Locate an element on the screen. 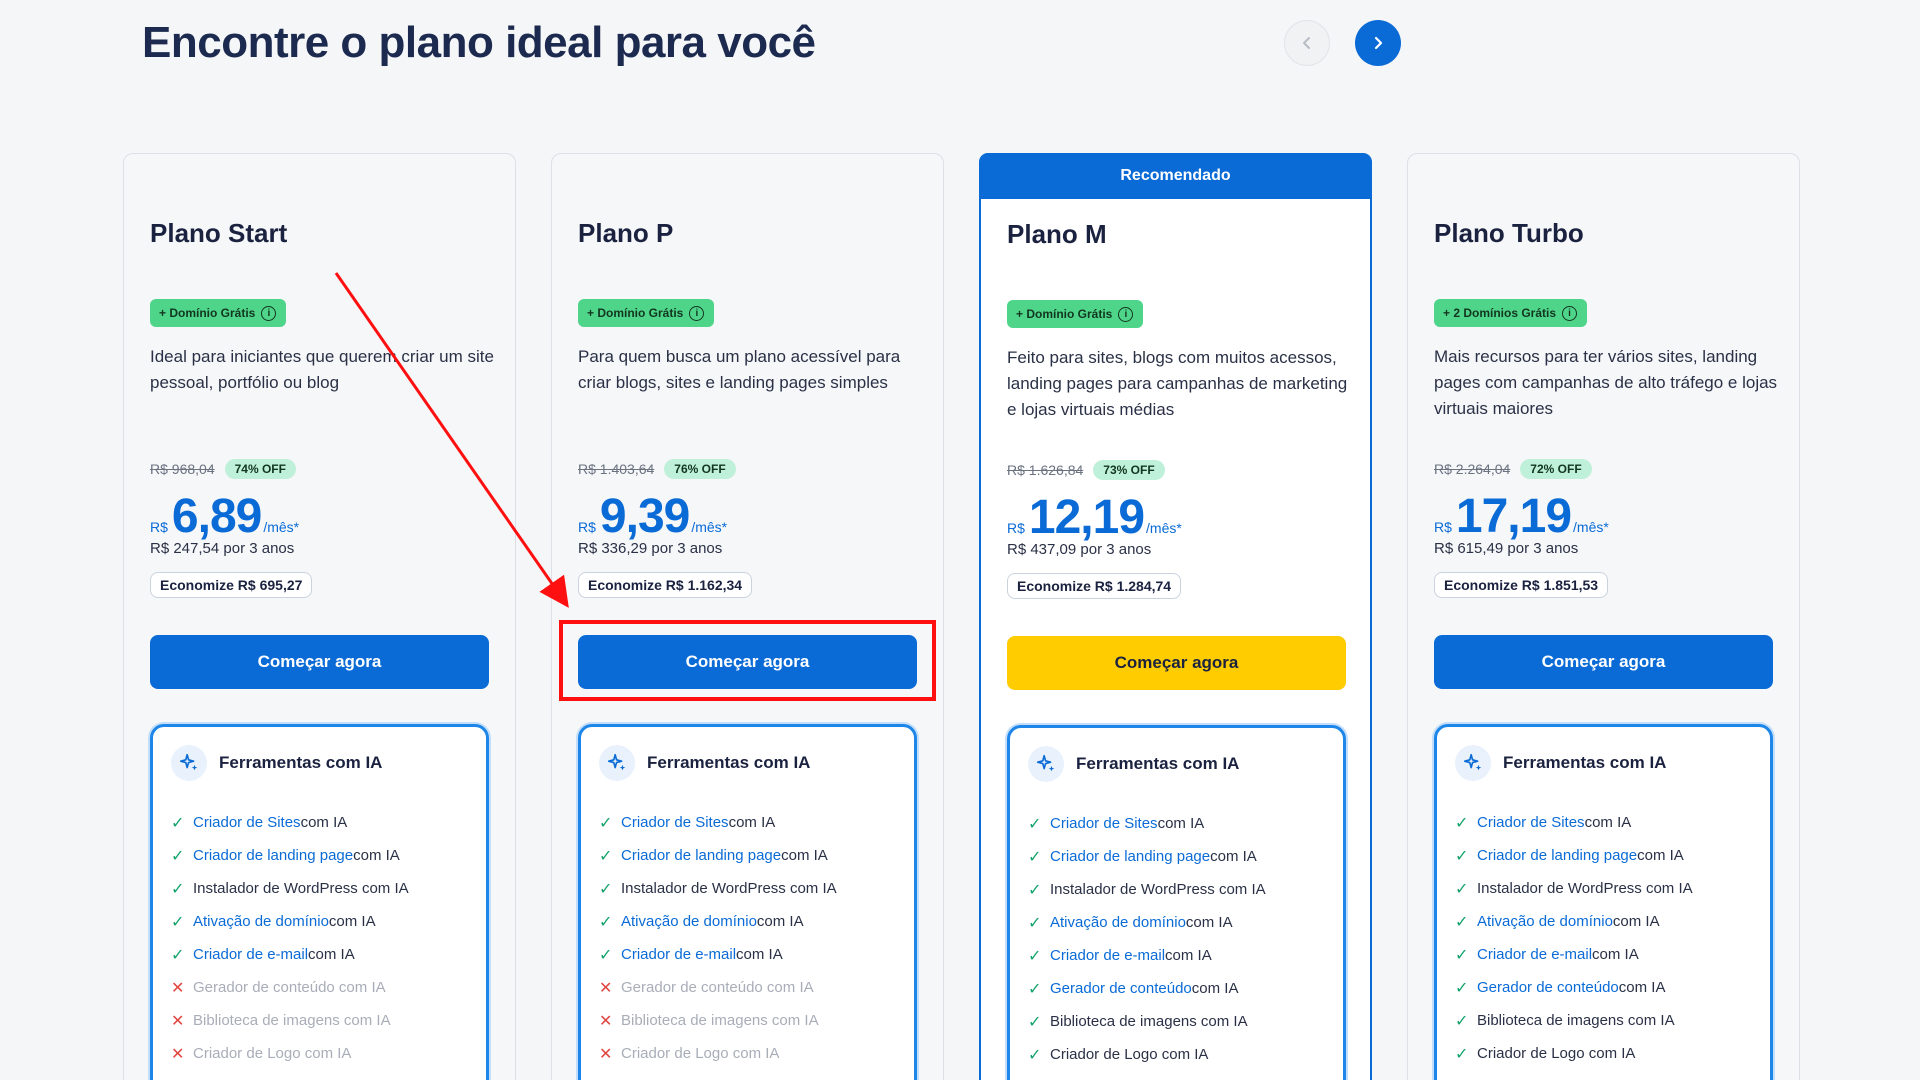  carousel-next-button is located at coordinates (1378, 43).